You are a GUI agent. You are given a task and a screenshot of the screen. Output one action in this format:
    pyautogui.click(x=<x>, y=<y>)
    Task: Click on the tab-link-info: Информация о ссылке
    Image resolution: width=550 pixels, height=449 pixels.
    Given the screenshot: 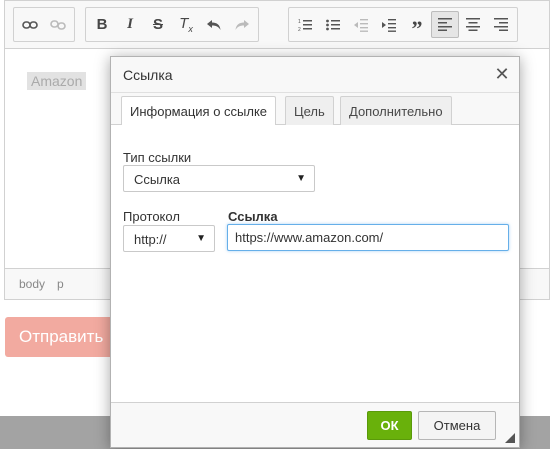 What is the action you would take?
    pyautogui.click(x=199, y=111)
    